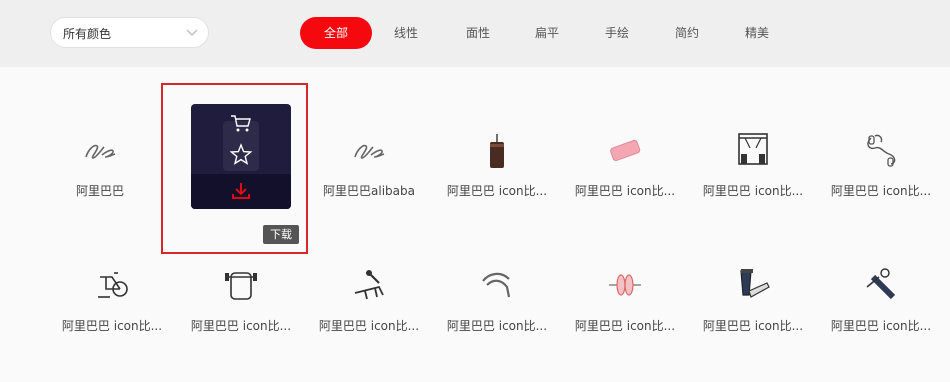 This screenshot has width=950, height=382. I want to click on icon-label: 阿里巴巴, so click(99, 191).